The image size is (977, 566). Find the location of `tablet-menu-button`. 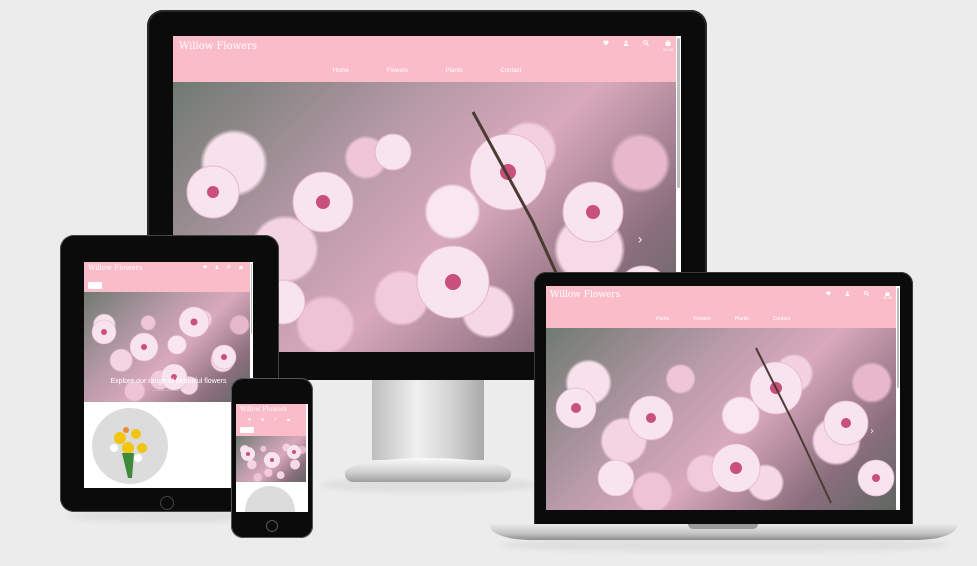

tablet-menu-button is located at coordinates (95, 288).